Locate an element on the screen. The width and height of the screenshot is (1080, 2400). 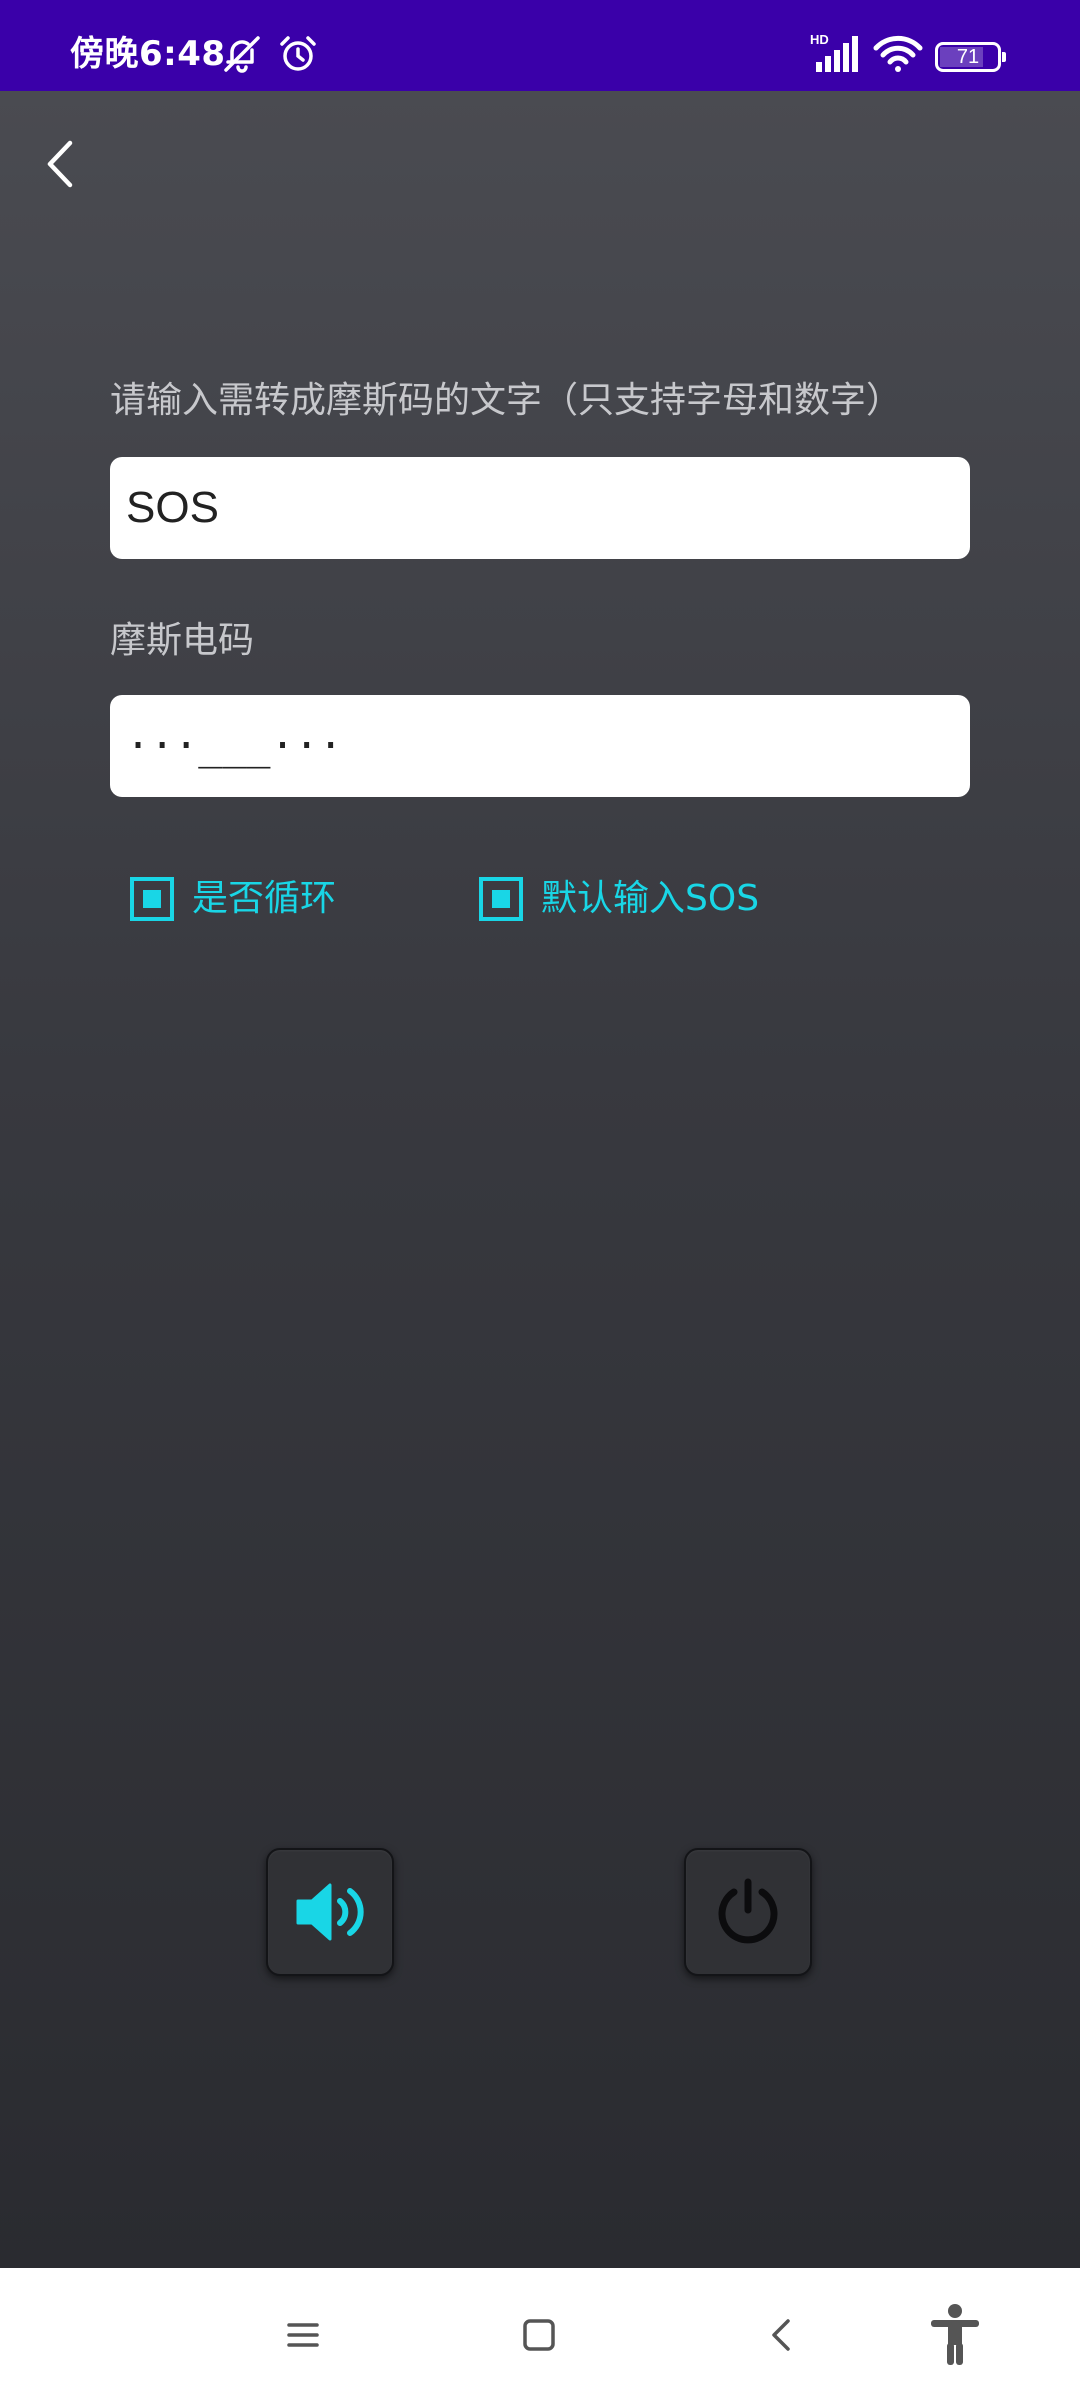
navigation-bar is located at coordinates (540, 2334).